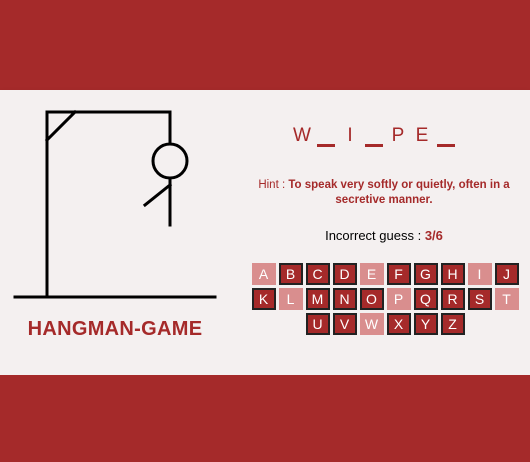 This screenshot has height=462, width=530. What do you see at coordinates (61, 126) in the screenshot?
I see `gallows-brace` at bounding box center [61, 126].